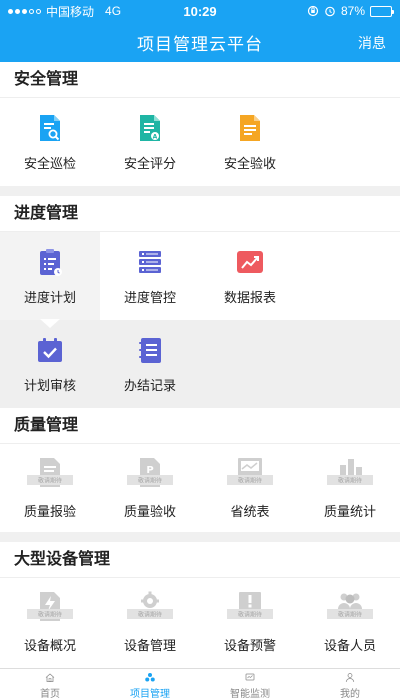 Image resolution: width=400 pixels, height=700 pixels. I want to click on page-title: 项目管理云平台, so click(200, 44).